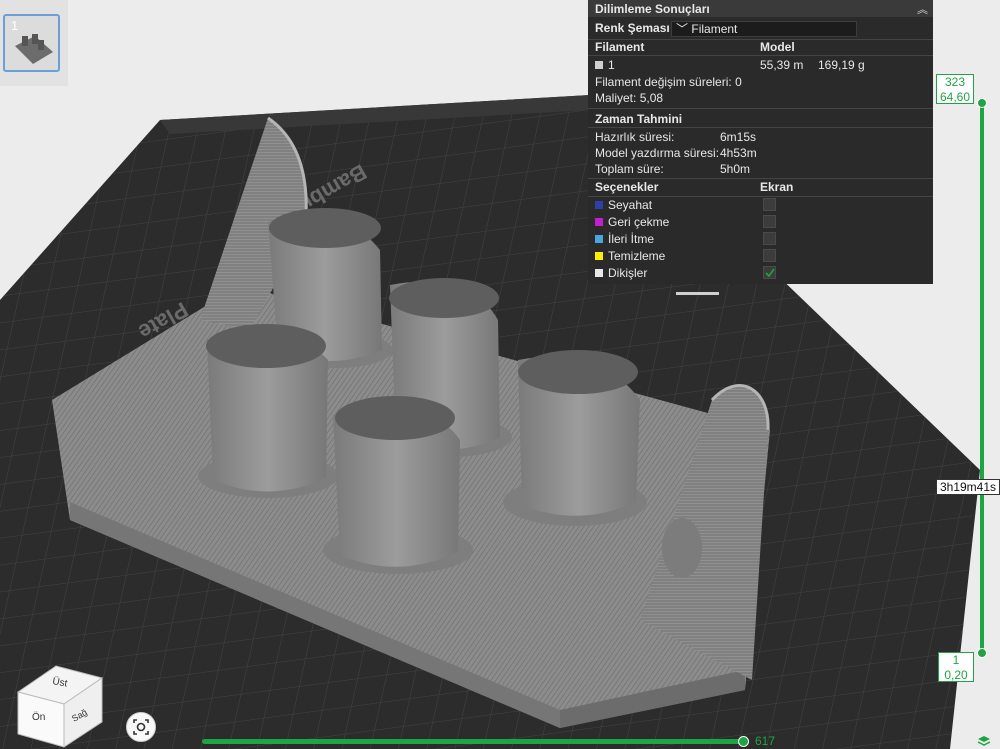 This screenshot has height=749, width=1000. Describe the element at coordinates (34, 49) in the screenshot. I see `plate-thumbnail-image` at that location.